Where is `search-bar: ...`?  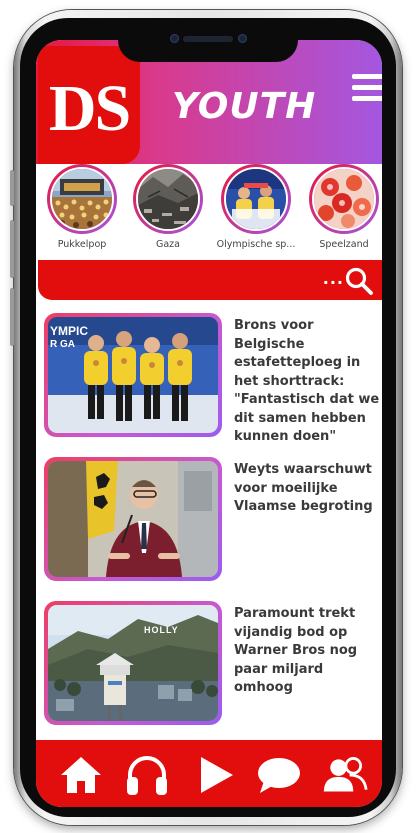 search-bar: ... is located at coordinates (210, 280).